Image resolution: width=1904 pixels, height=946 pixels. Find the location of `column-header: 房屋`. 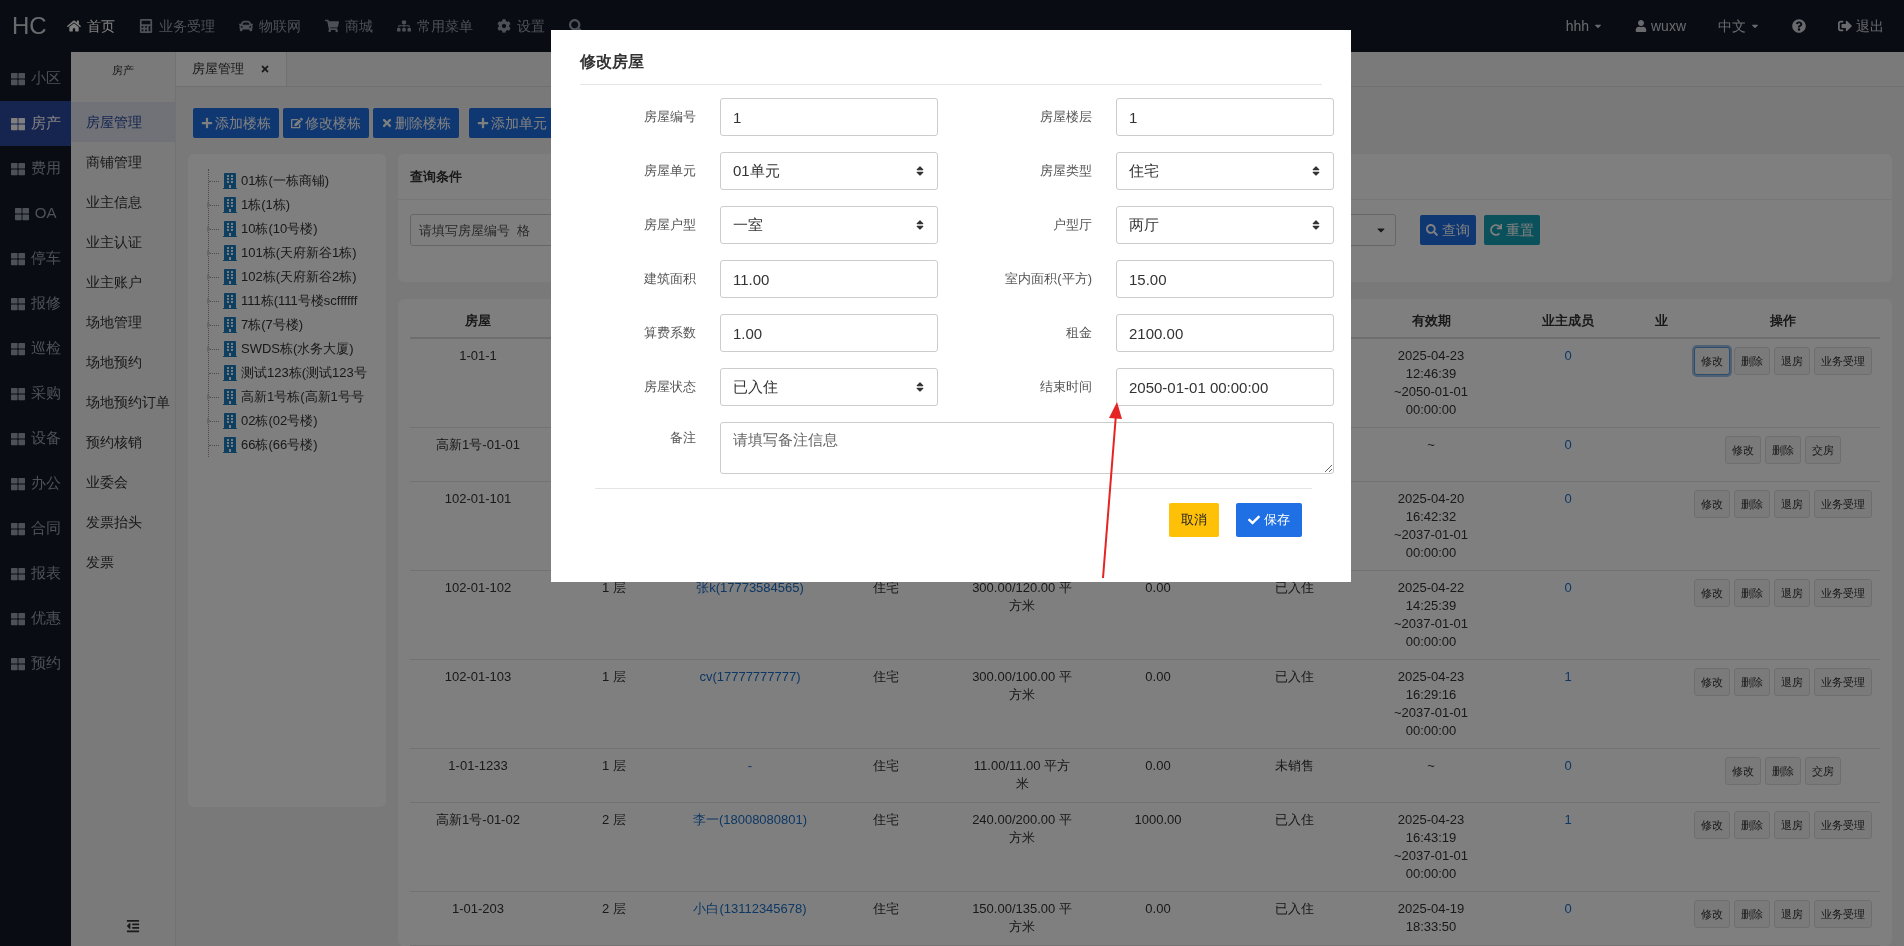

column-header: 房屋 is located at coordinates (478, 321).